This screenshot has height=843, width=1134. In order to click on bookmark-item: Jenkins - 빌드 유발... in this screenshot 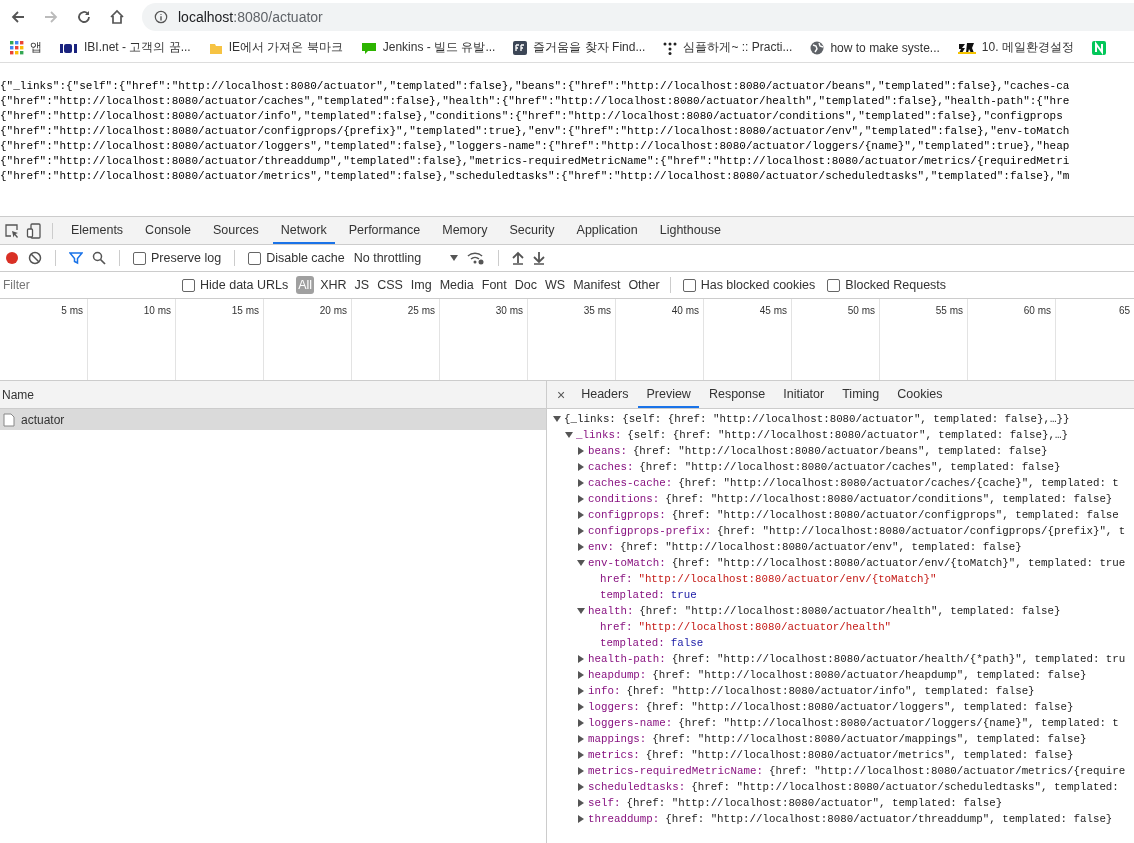, I will do `click(428, 47)`.